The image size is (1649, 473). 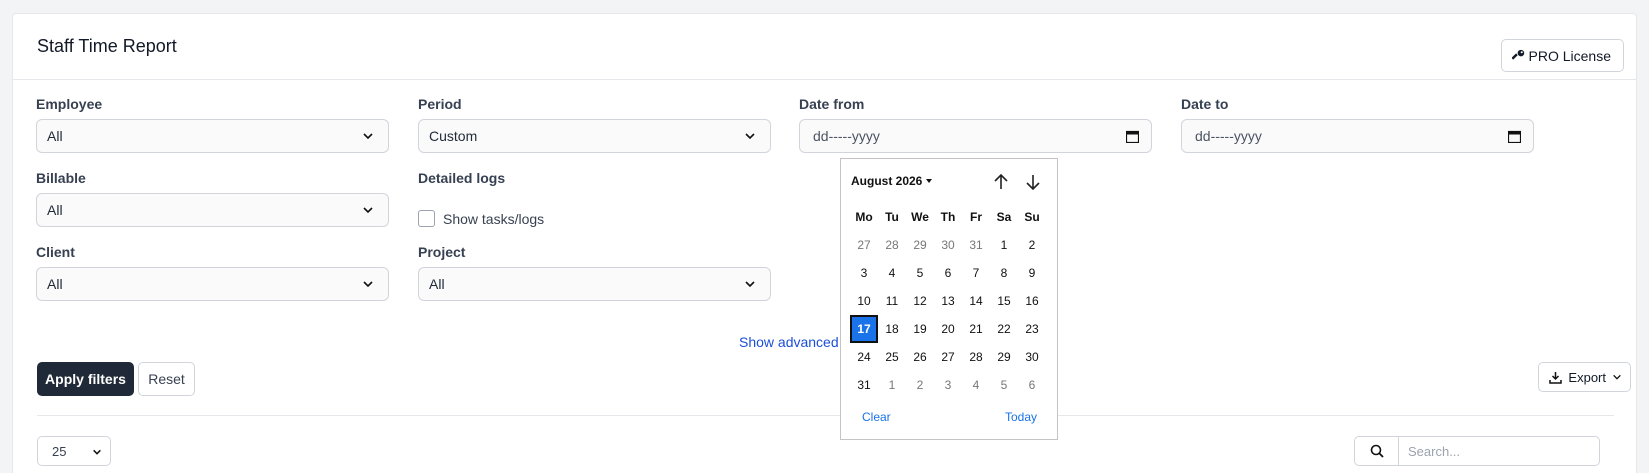 I want to click on calendar-day: 2, so click(x=1032, y=245).